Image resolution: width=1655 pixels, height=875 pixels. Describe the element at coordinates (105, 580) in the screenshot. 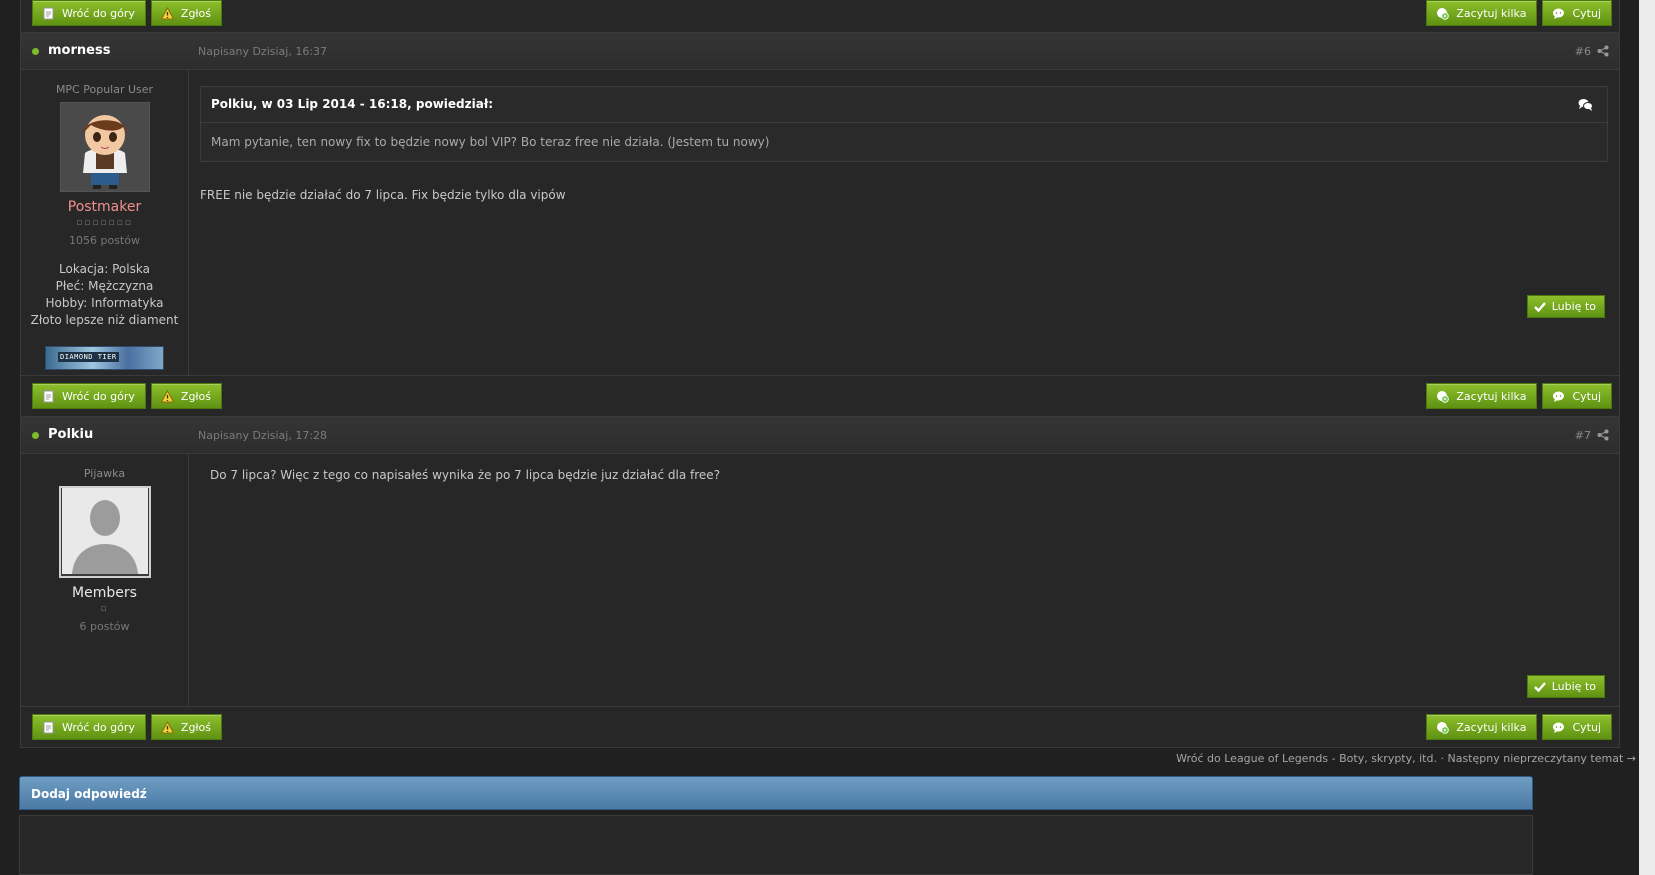

I see `user-info-panel: Pijawka Members ▫ 6 postów` at that location.